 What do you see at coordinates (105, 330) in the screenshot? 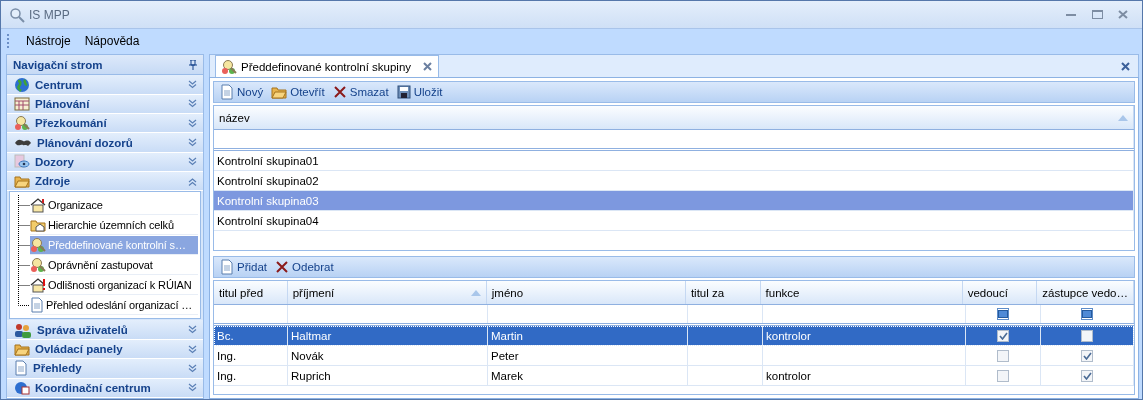
I see `sidebar-group: Správa uživatelů` at bounding box center [105, 330].